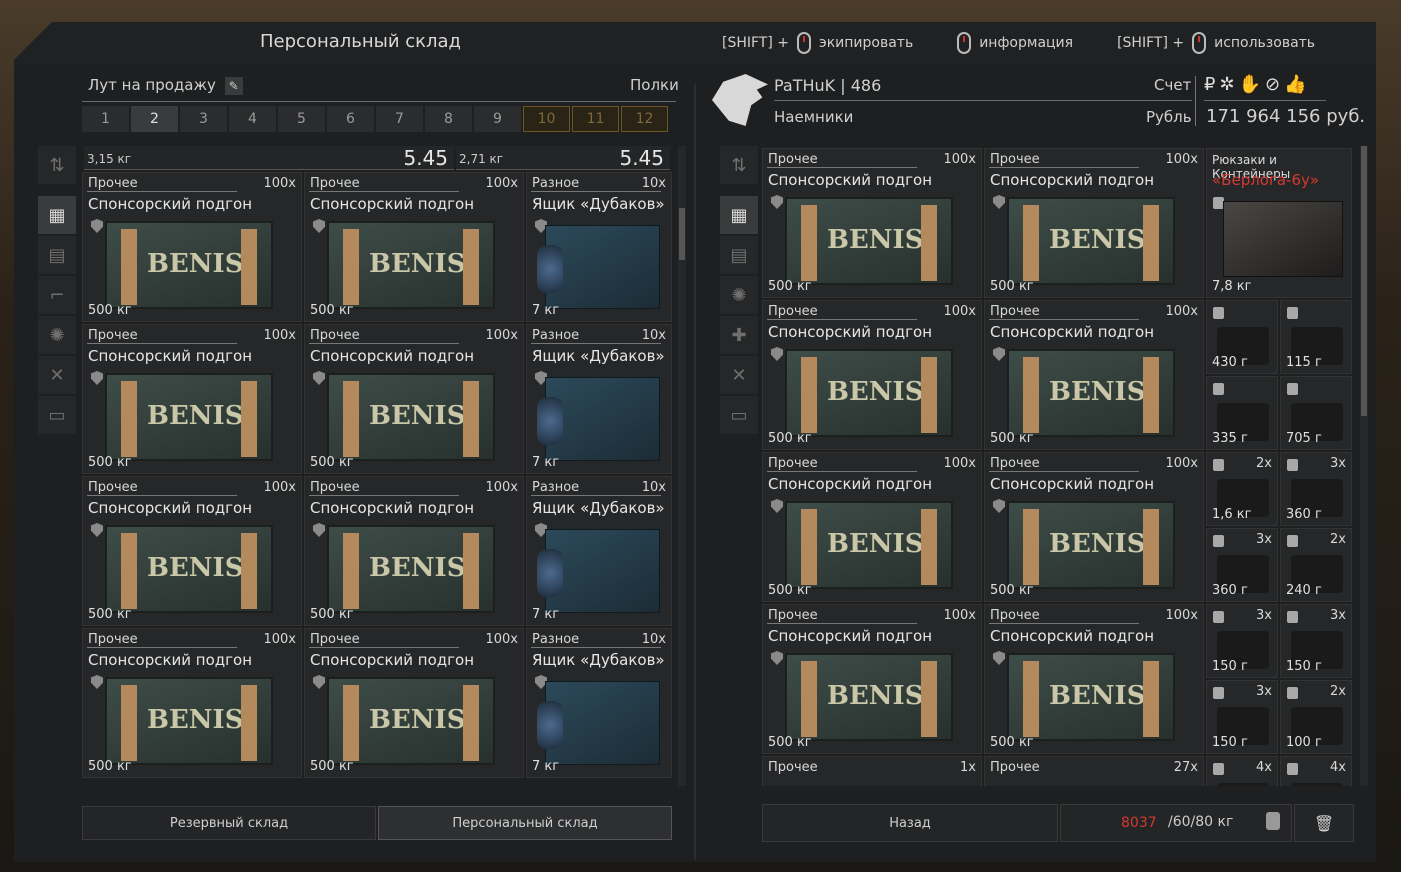 The image size is (1401, 872). I want to click on item-count: 3x, so click(1264, 615).